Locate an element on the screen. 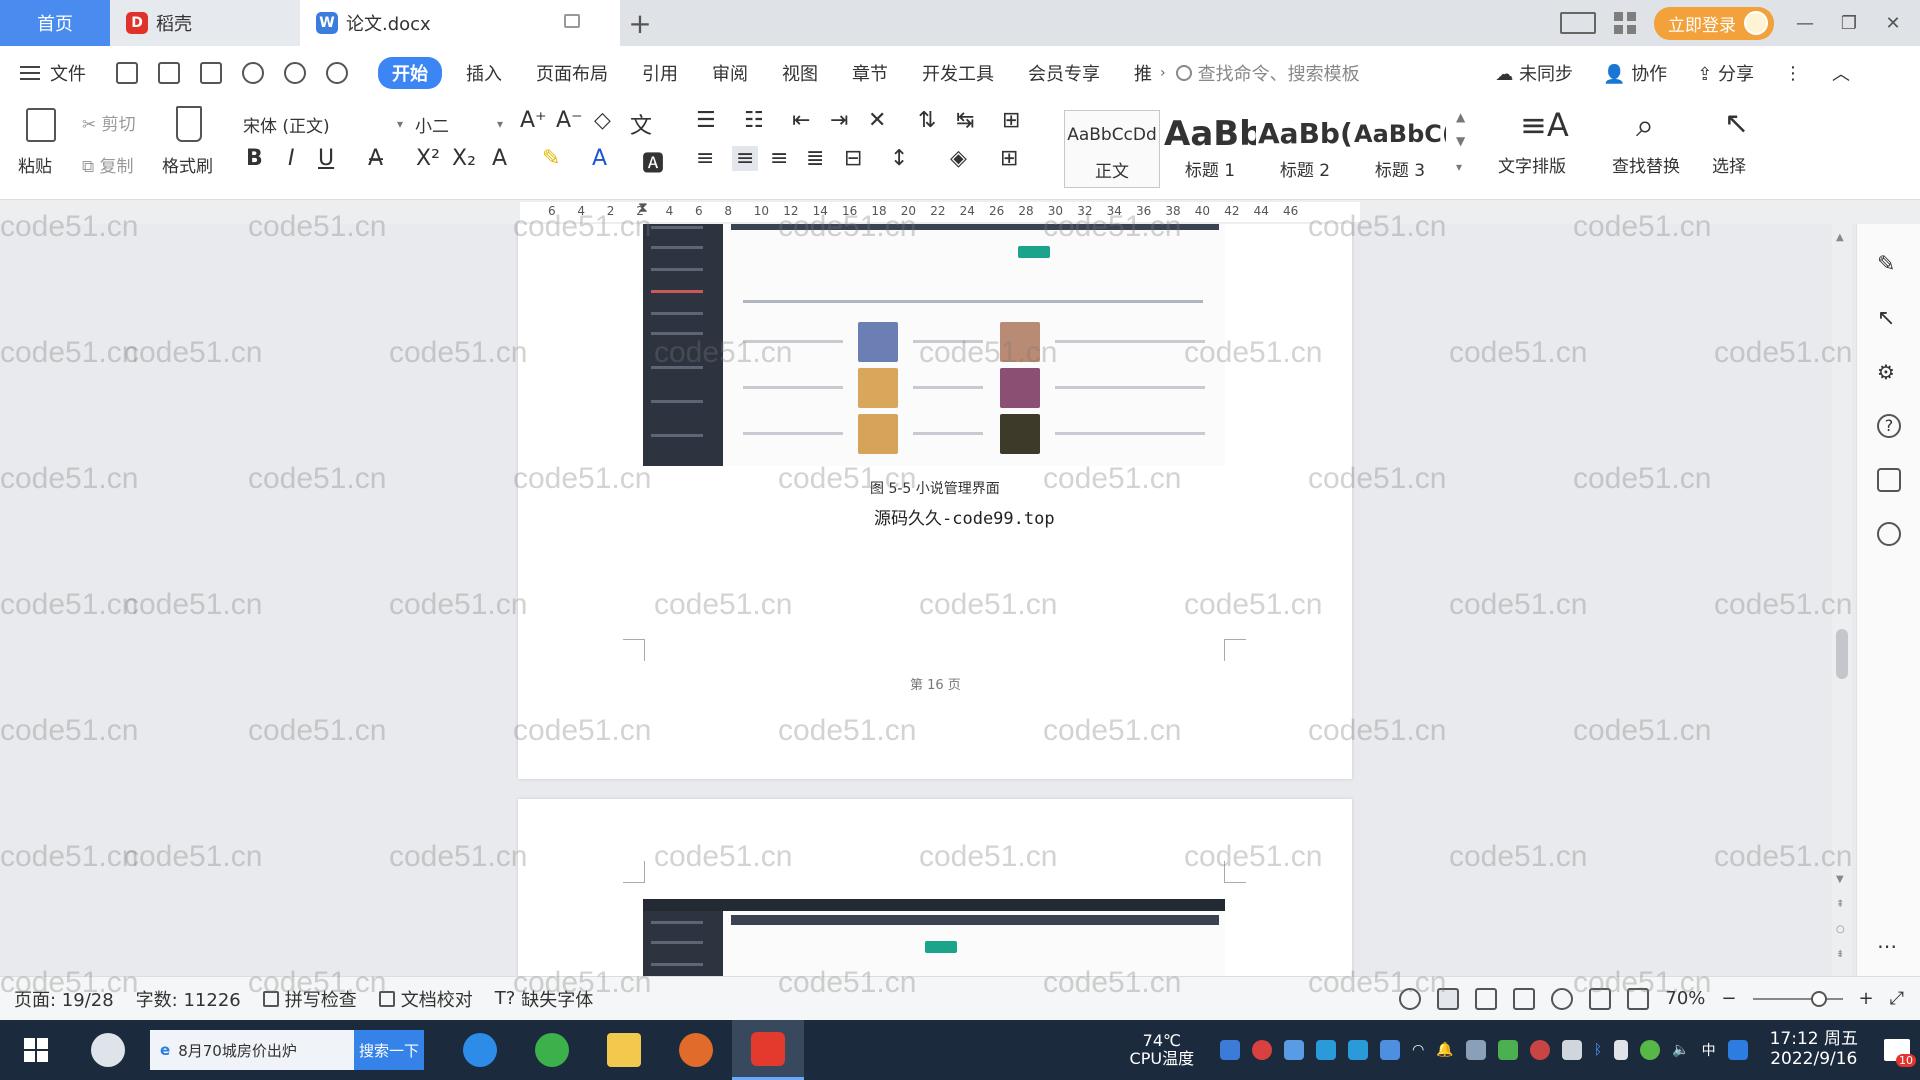  prev-page-icon: ⇞ is located at coordinates (1840, 904).